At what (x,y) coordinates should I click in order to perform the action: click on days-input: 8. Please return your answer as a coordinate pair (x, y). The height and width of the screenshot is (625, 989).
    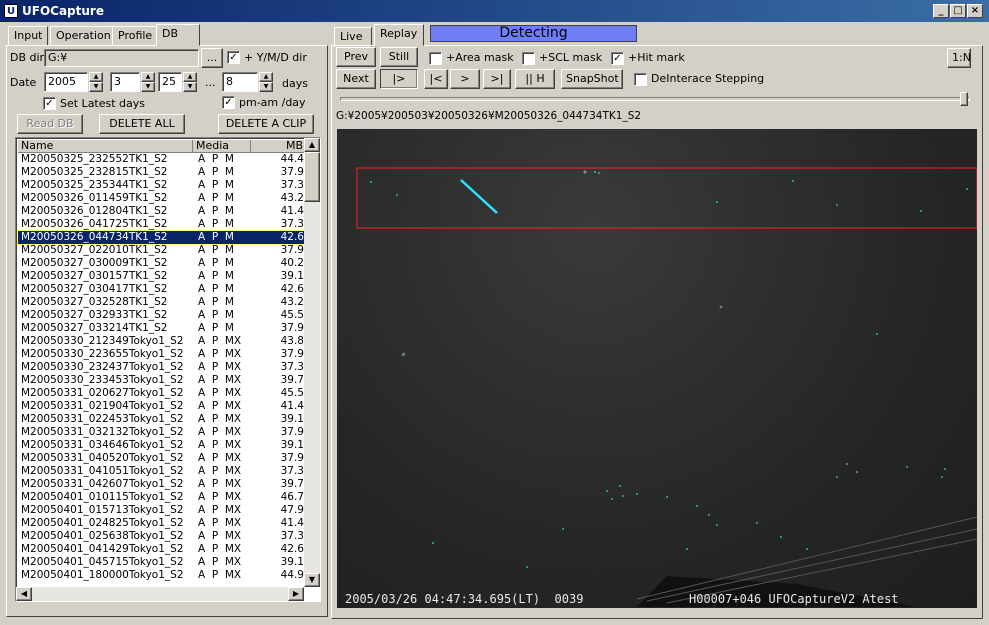
    Looking at the image, I should click on (240, 82).